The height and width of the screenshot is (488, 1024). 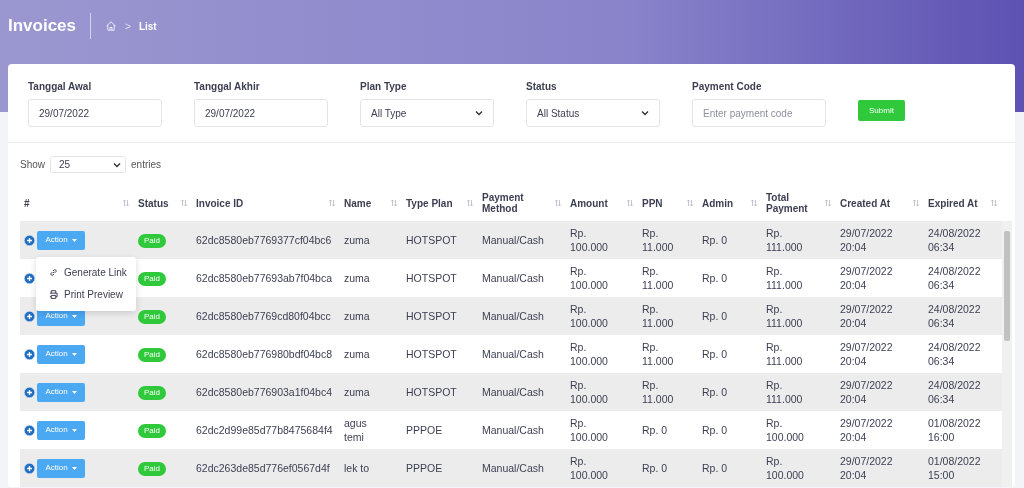 What do you see at coordinates (146, 164) in the screenshot?
I see `entries-label: entries` at bounding box center [146, 164].